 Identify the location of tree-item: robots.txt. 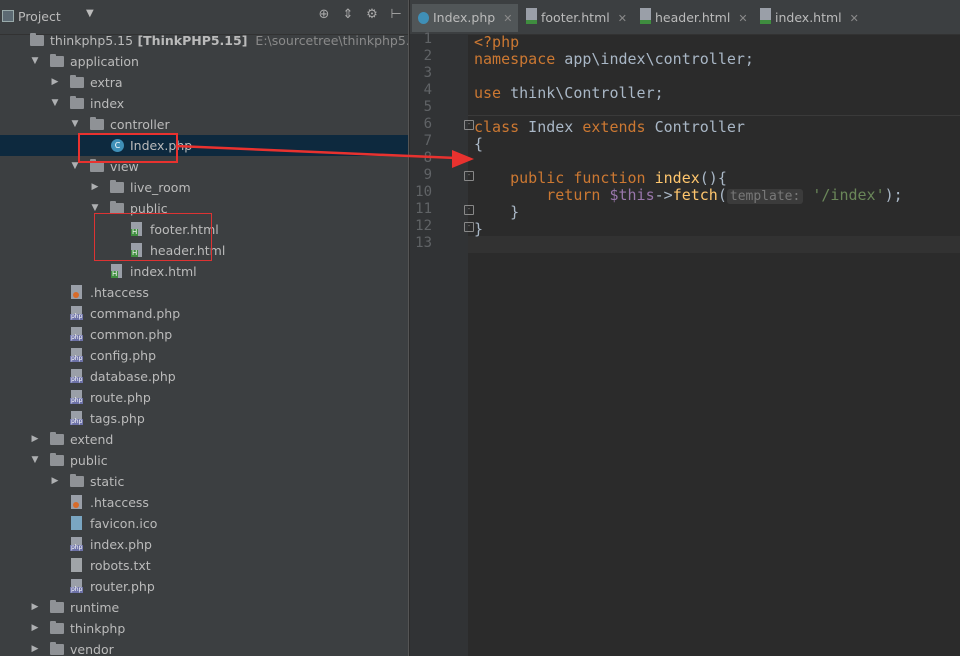
(204, 565).